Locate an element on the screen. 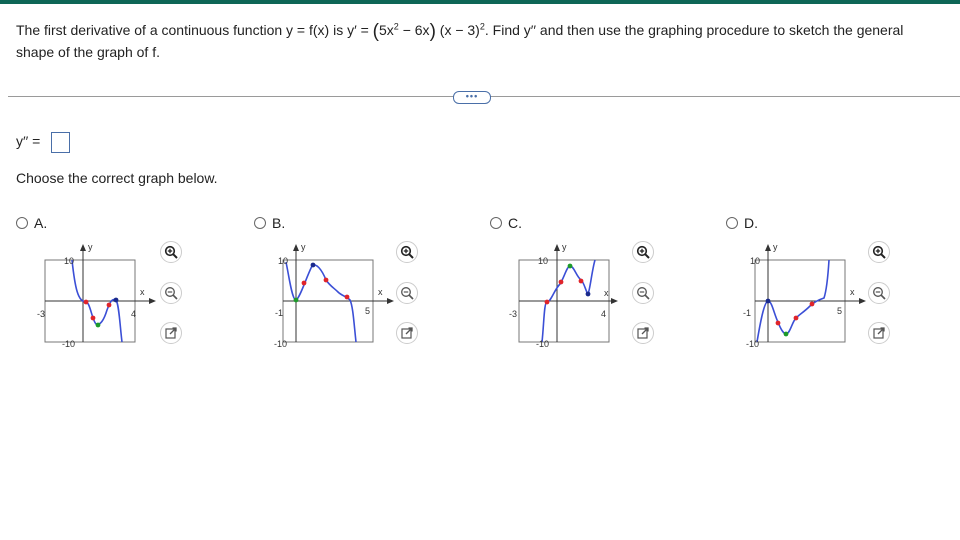 The image size is (960, 540). popout-button-a is located at coordinates (171, 333).